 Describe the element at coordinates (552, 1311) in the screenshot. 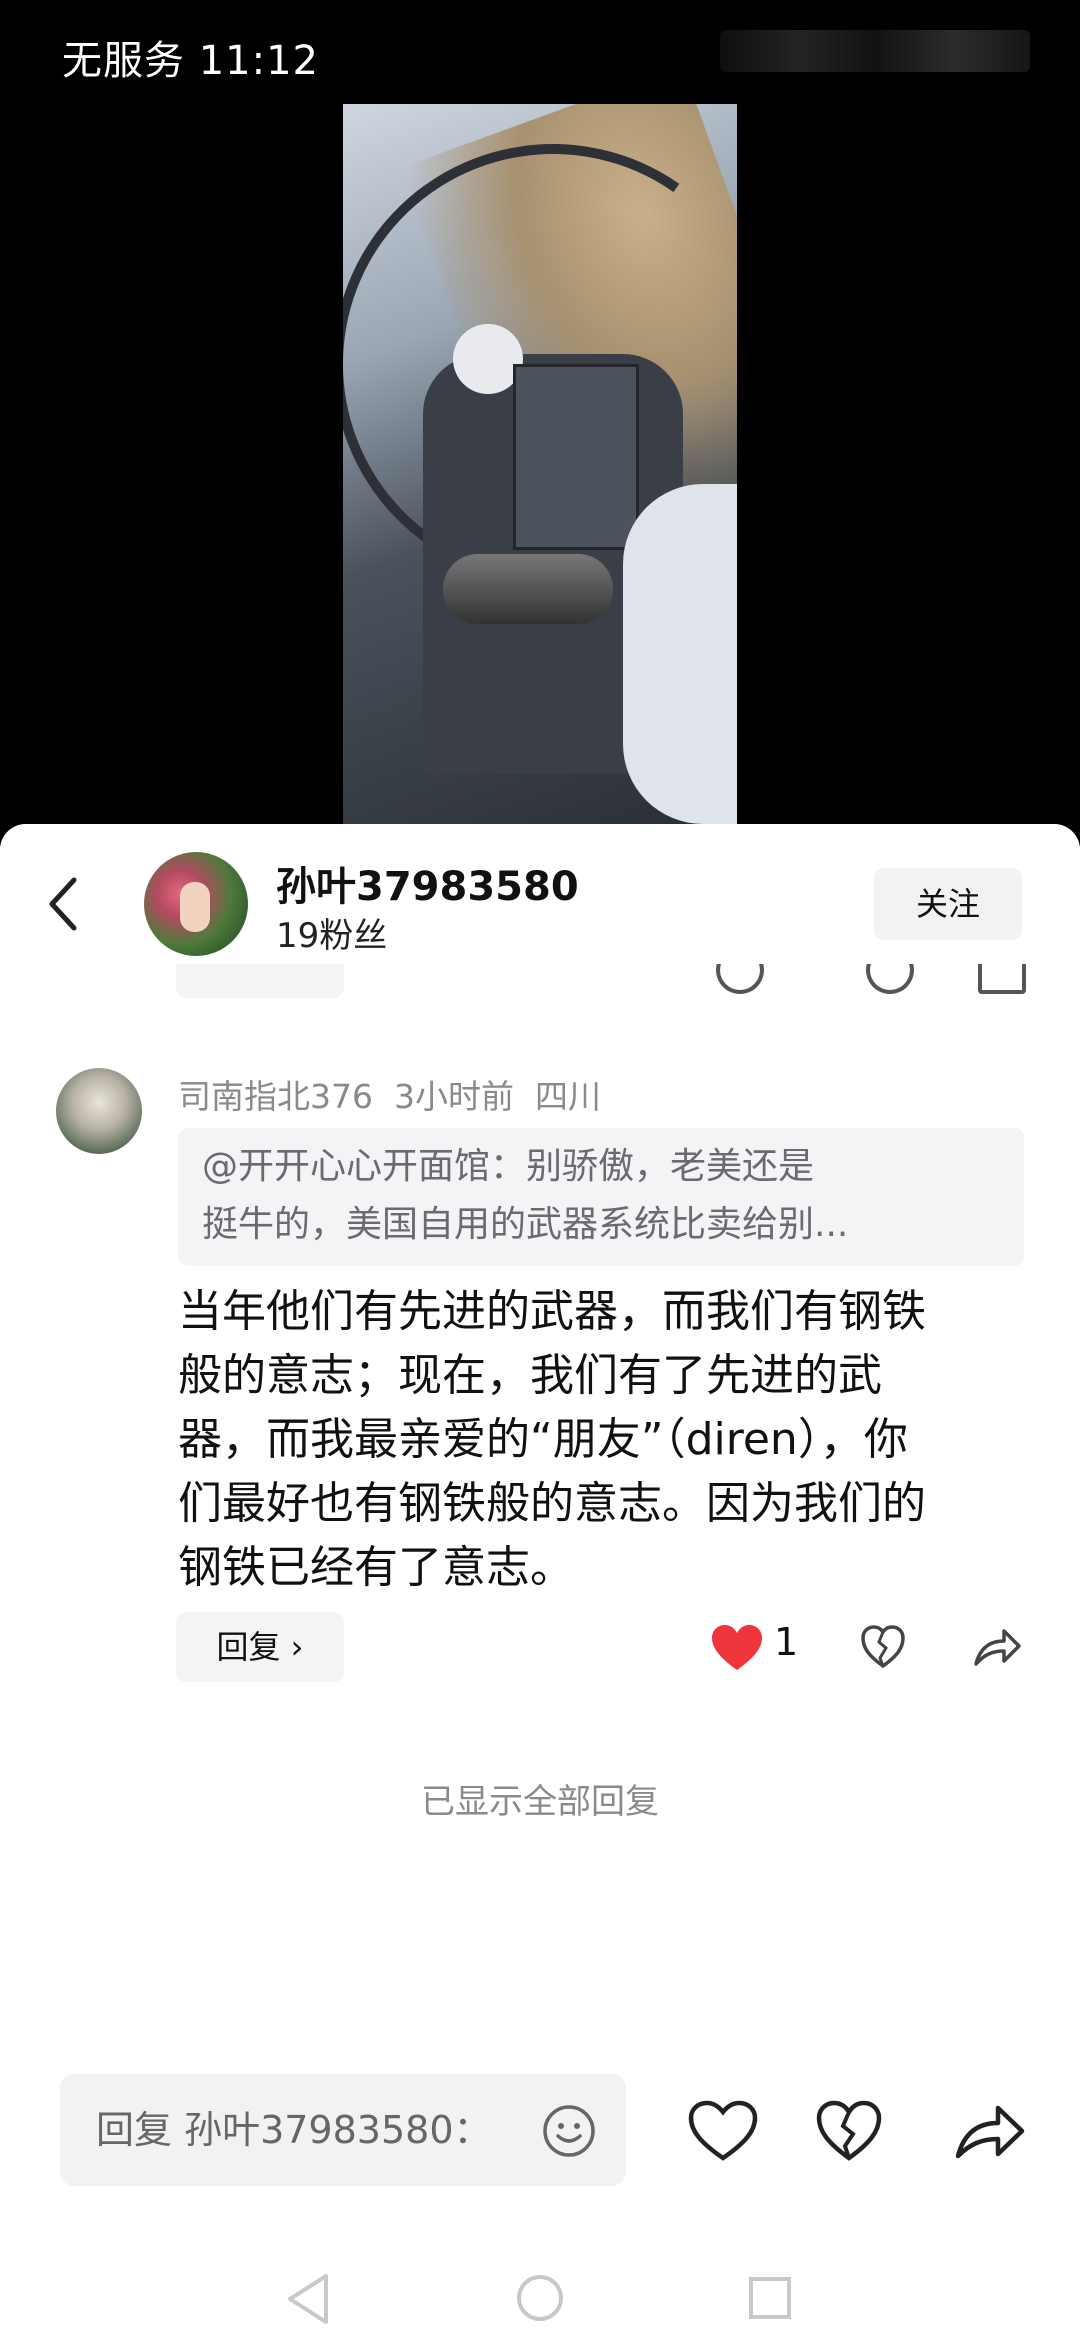

I see `comment-line: 当年他们有先进的武器，而我们有钢铁` at that location.